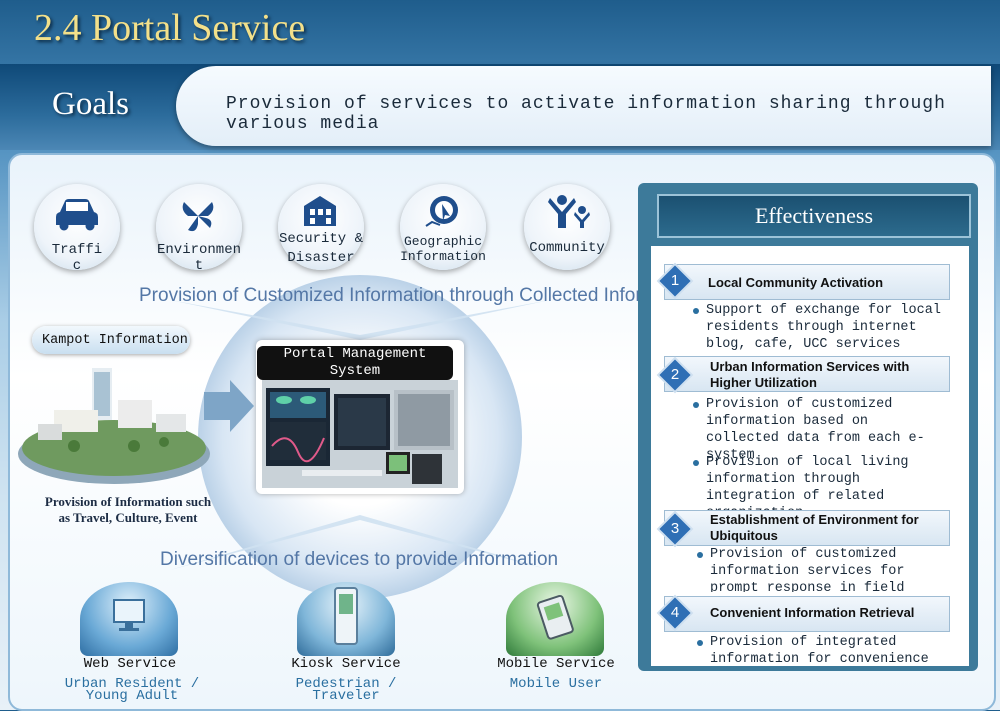  Describe the element at coordinates (346, 690) in the screenshot. I see `device-sub: Pedestrian / Traveler` at that location.